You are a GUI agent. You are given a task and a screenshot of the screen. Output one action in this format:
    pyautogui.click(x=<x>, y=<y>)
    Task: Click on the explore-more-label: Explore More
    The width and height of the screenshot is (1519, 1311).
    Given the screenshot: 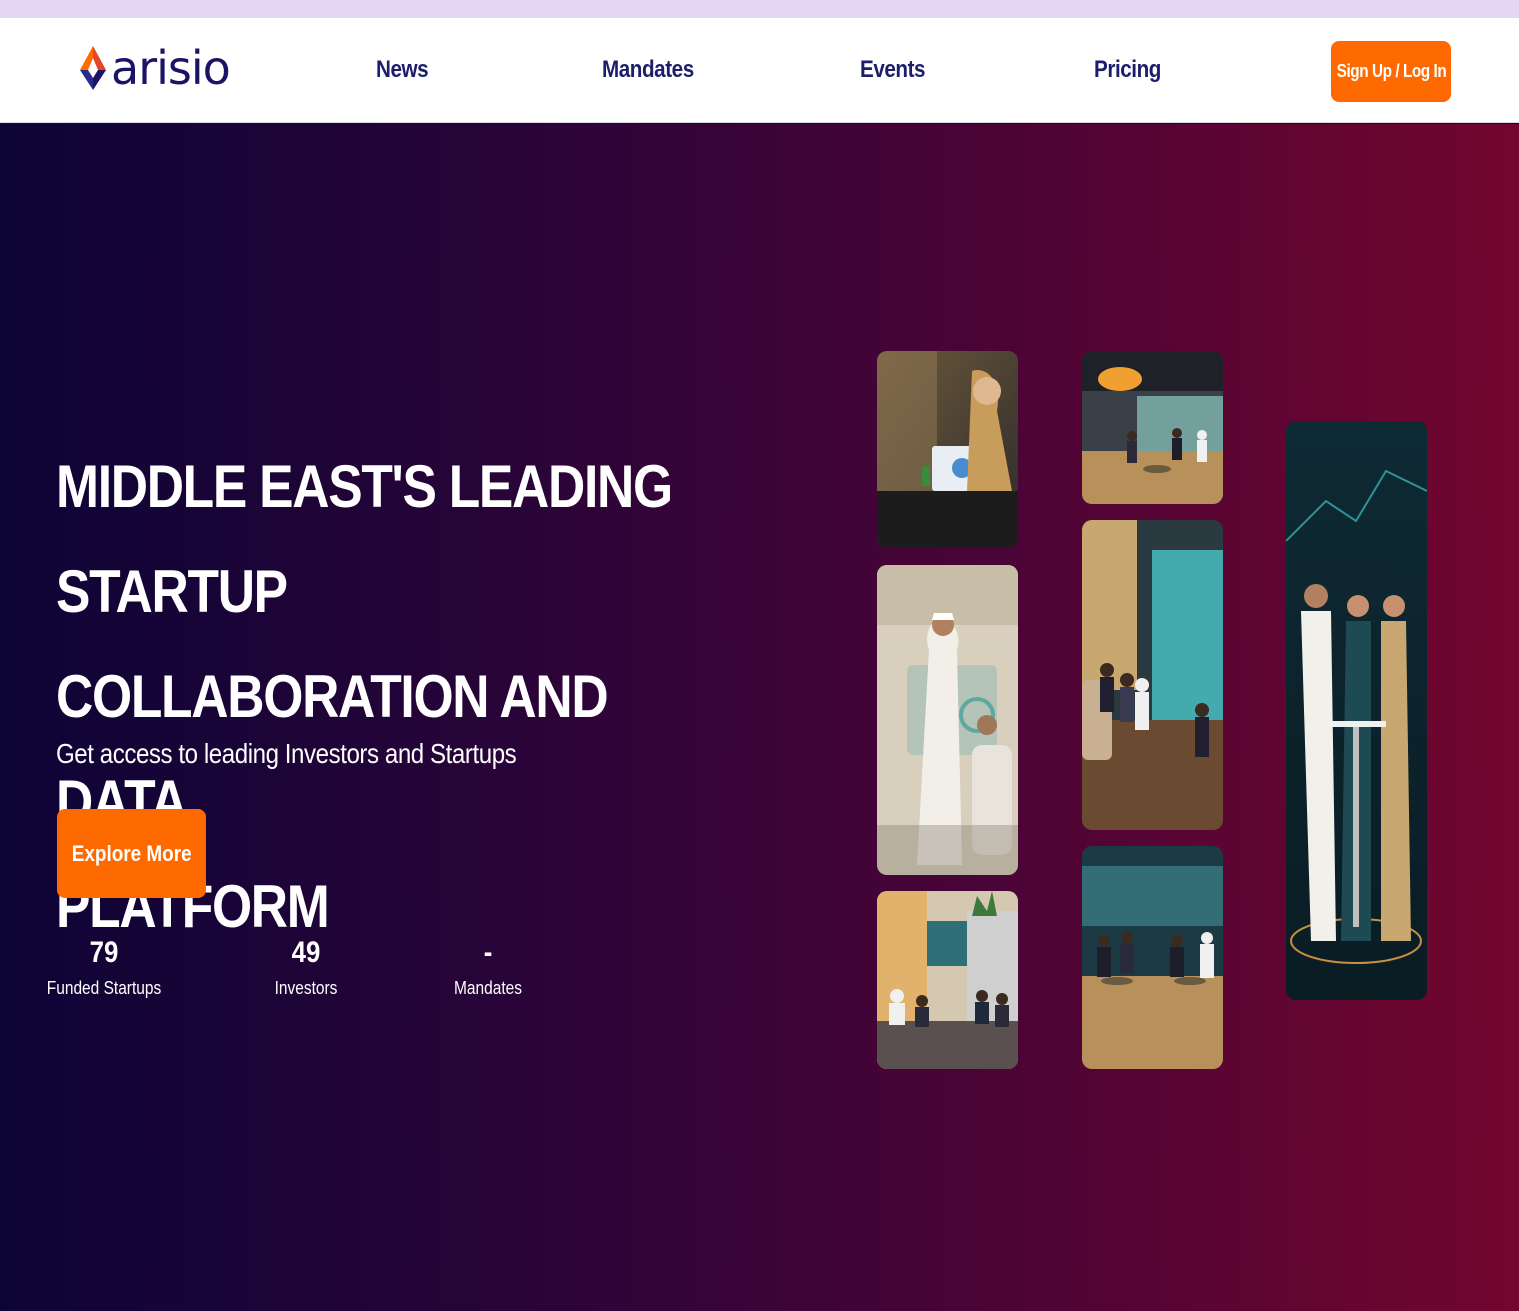 What is the action you would take?
    pyautogui.click(x=131, y=853)
    